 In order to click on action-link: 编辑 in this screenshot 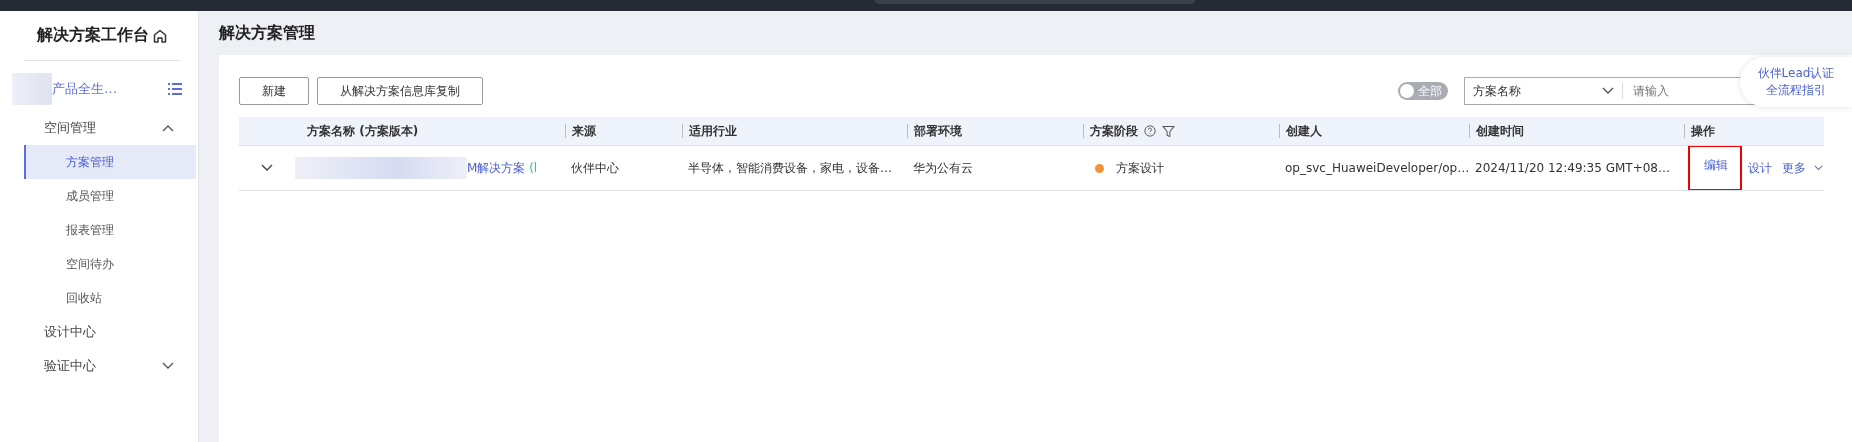, I will do `click(1715, 168)`.